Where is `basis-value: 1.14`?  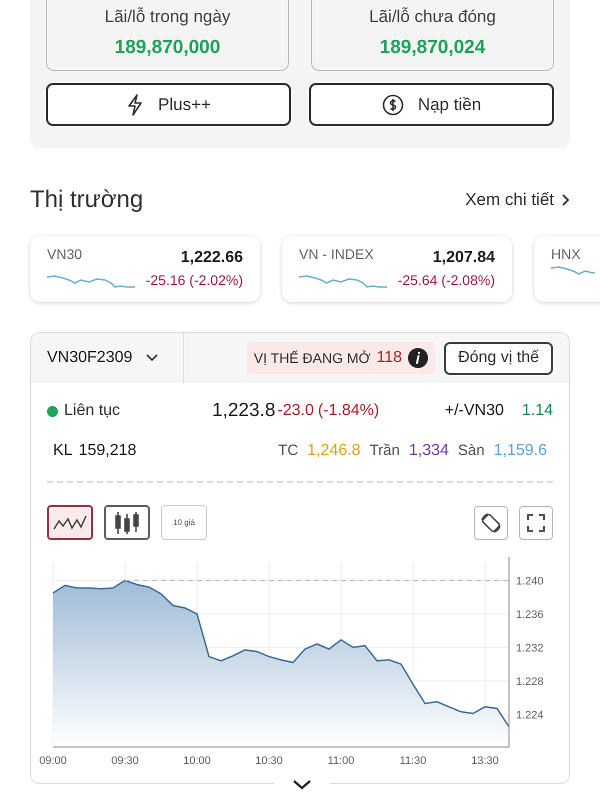 basis-value: 1.14 is located at coordinates (537, 411).